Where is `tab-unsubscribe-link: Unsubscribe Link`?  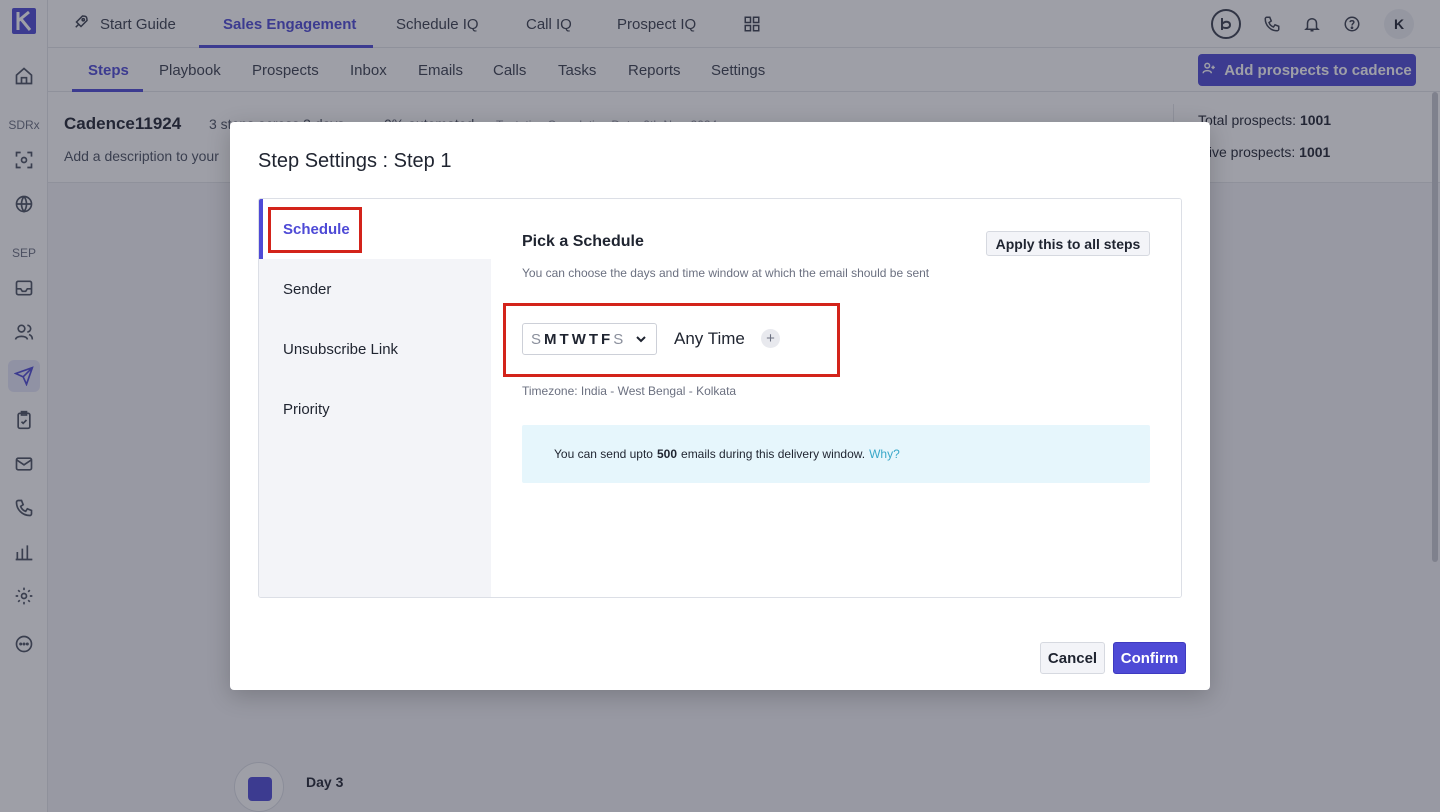
tab-unsubscribe-link: Unsubscribe Link is located at coordinates (375, 349).